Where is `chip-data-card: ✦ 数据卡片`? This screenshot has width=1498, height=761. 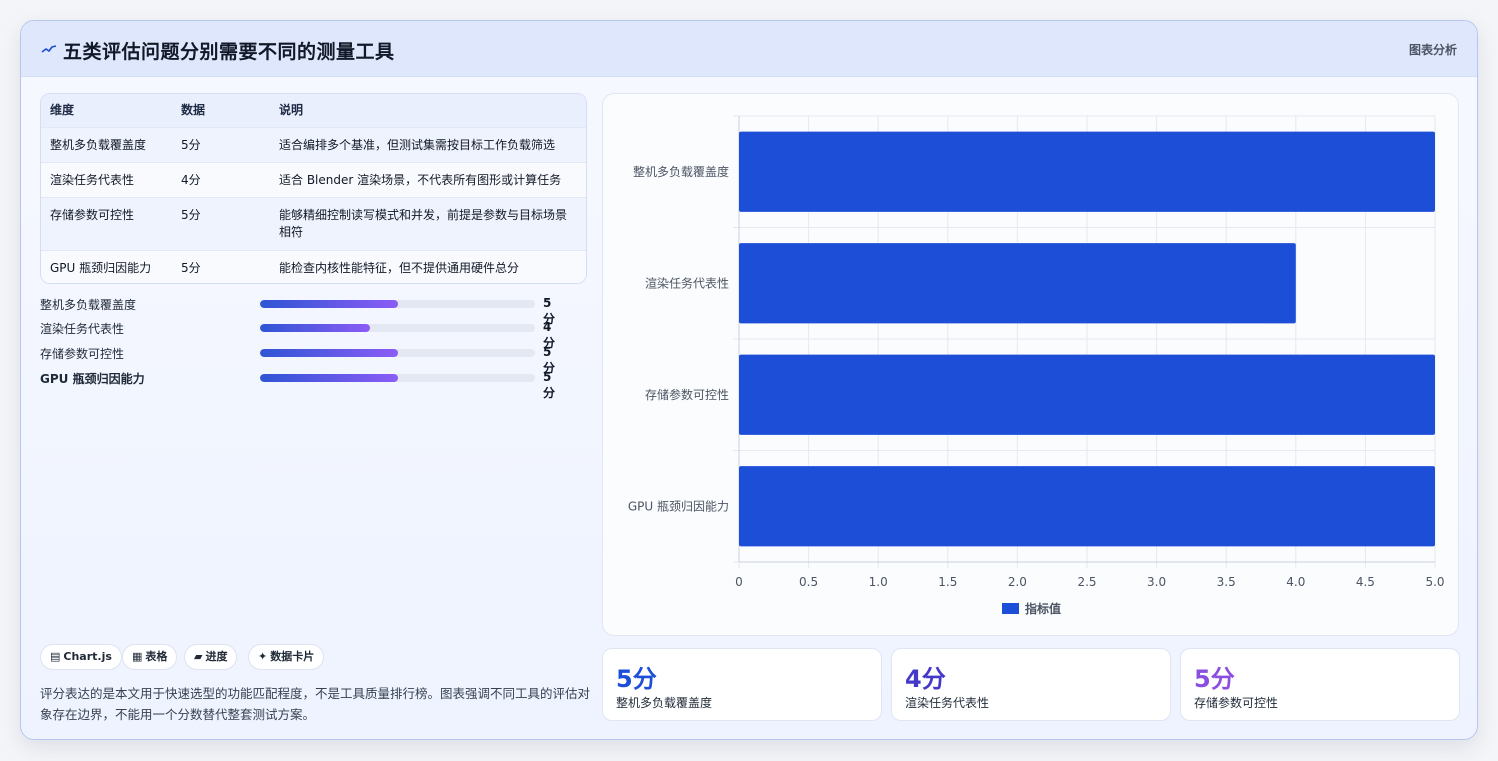
chip-data-card: ✦ 数据卡片 is located at coordinates (286, 657).